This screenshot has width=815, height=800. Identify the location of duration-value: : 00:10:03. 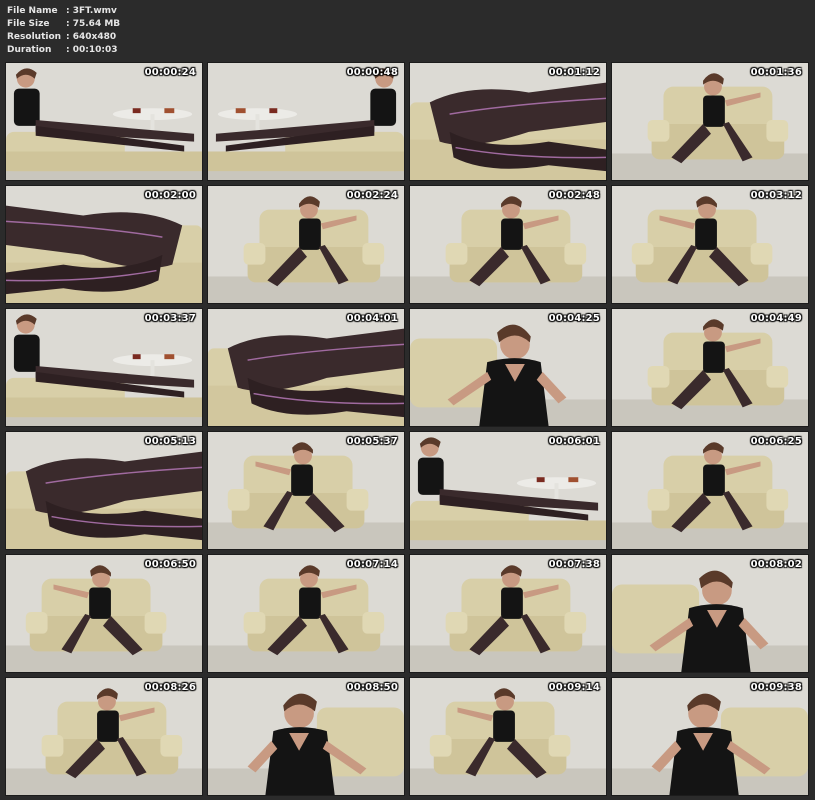
(92, 50).